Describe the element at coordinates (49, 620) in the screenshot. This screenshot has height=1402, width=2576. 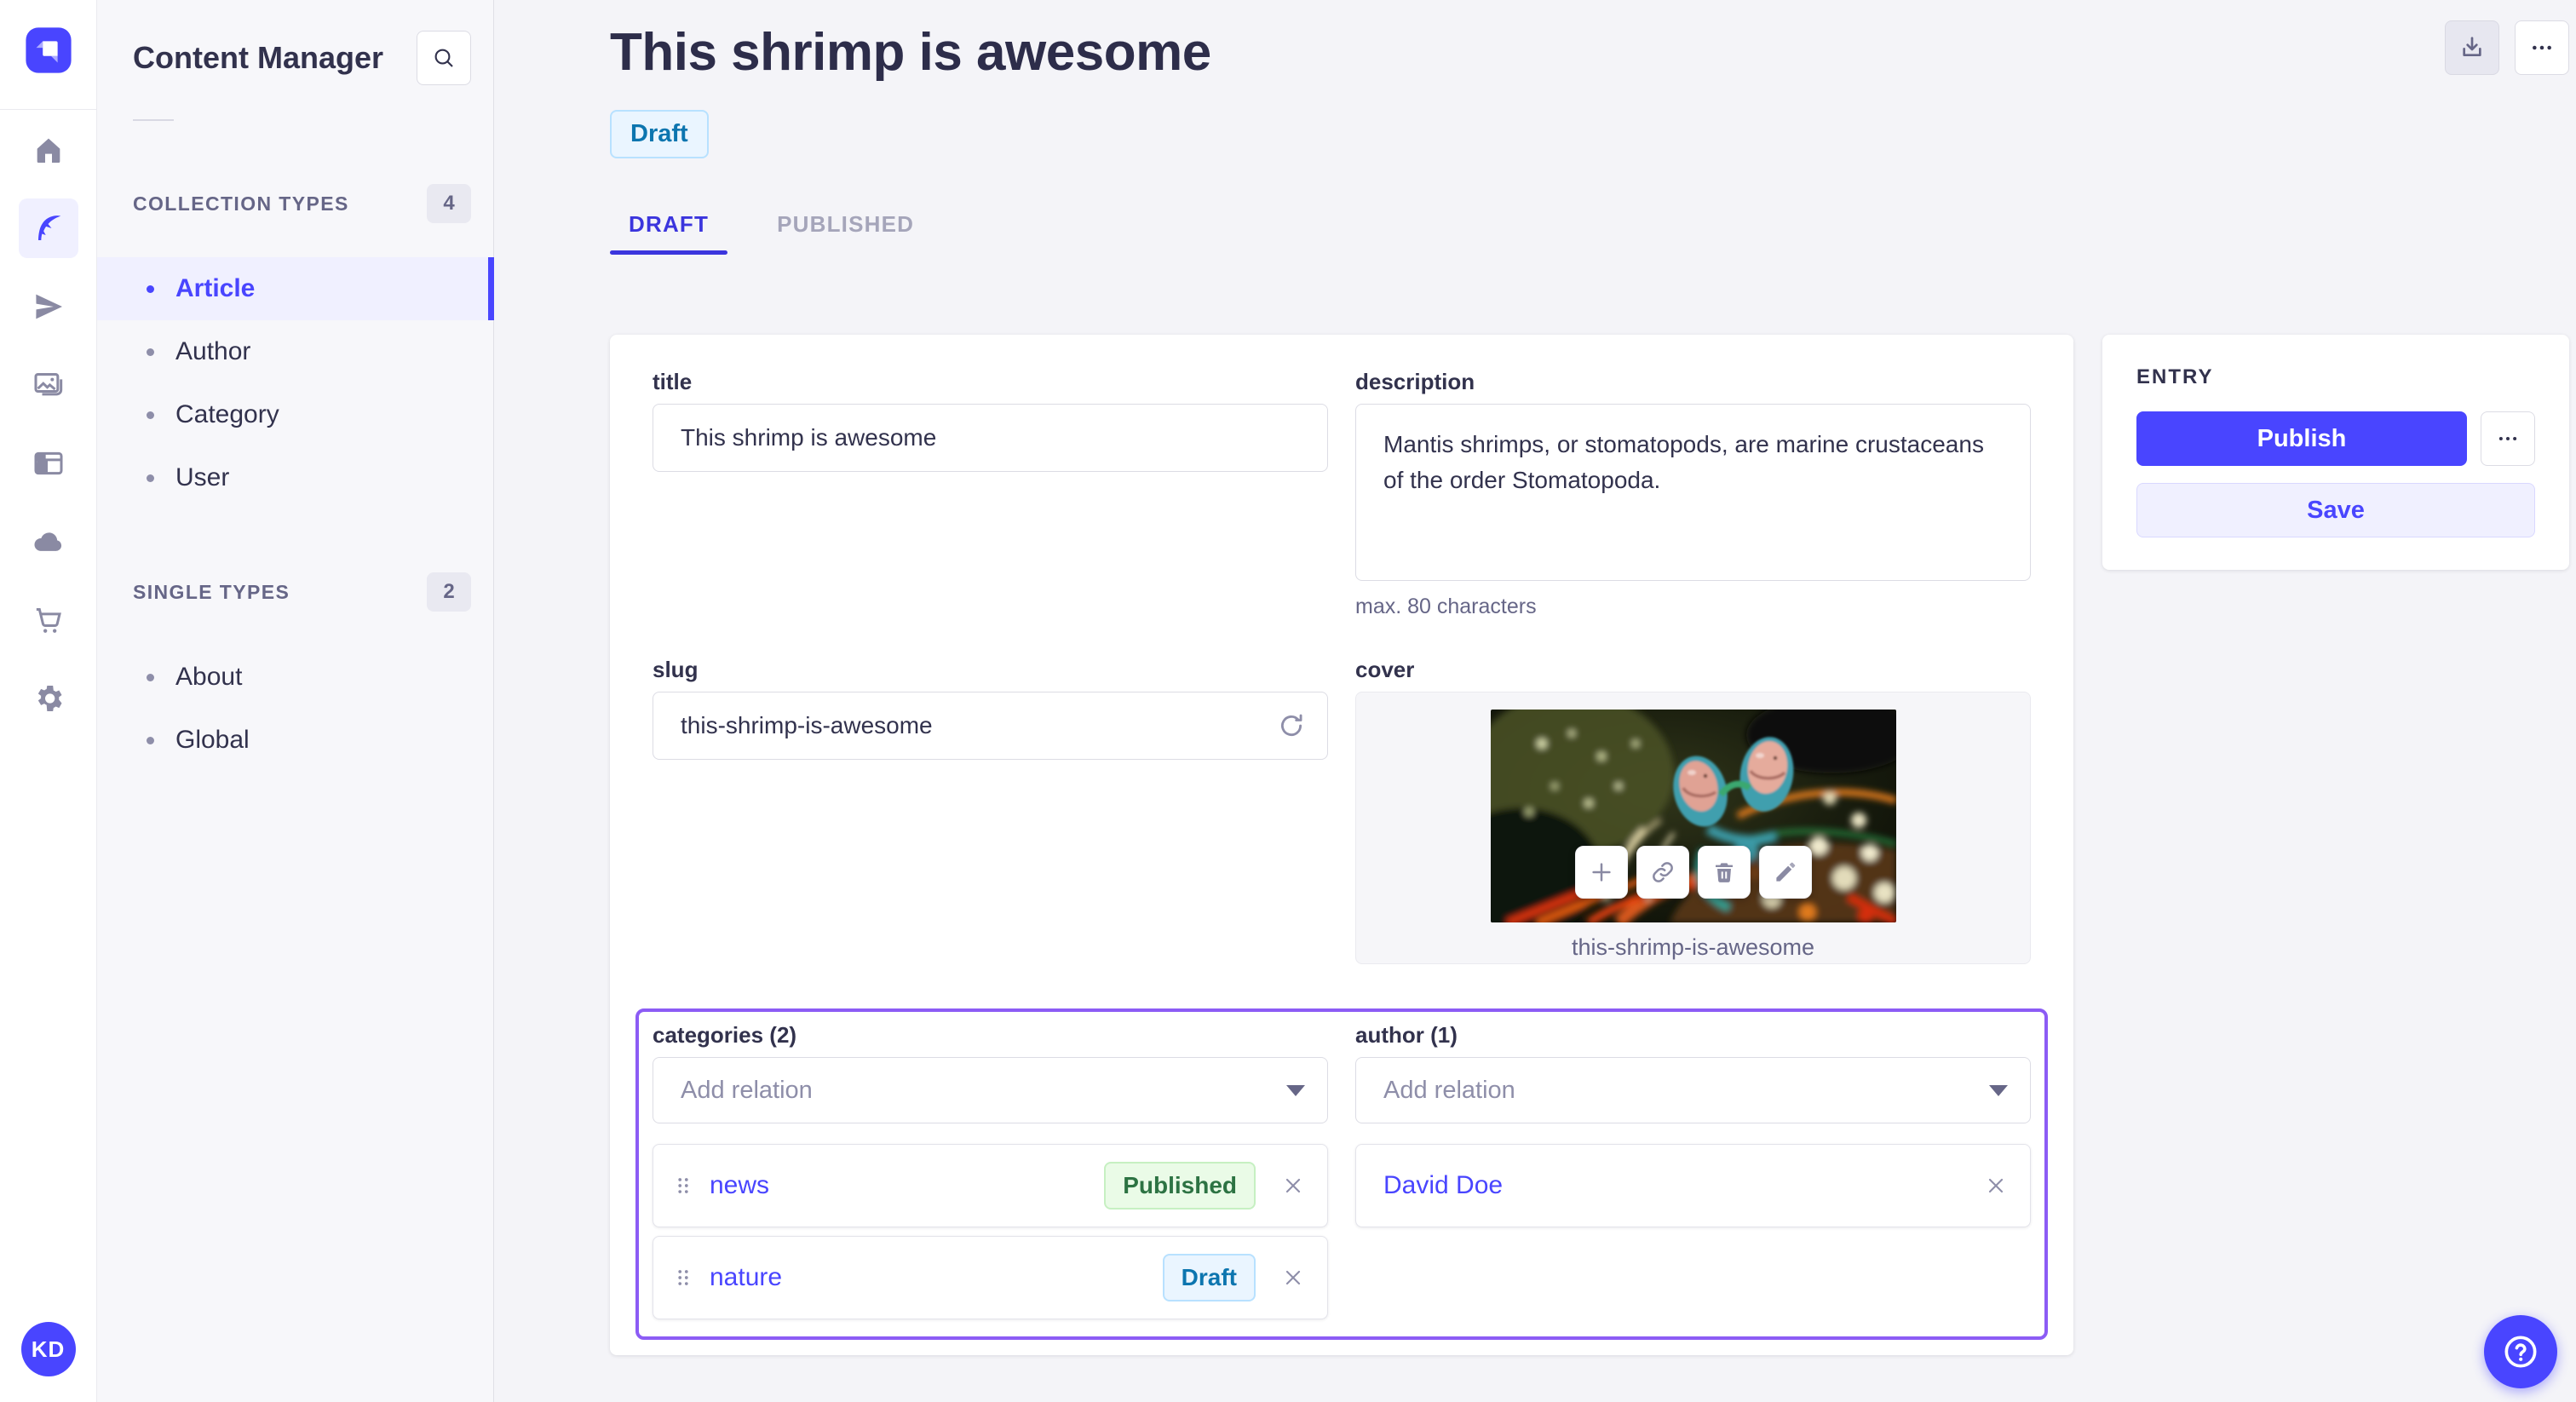
I see `nav-marketplace-button` at that location.